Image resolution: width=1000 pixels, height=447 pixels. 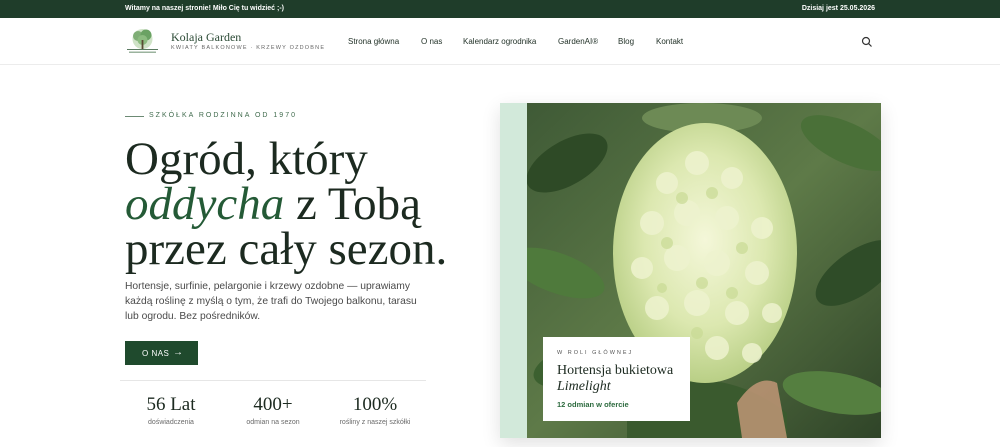 I want to click on card-variety-count: 12 odmian w ofercie, so click(x=593, y=404).